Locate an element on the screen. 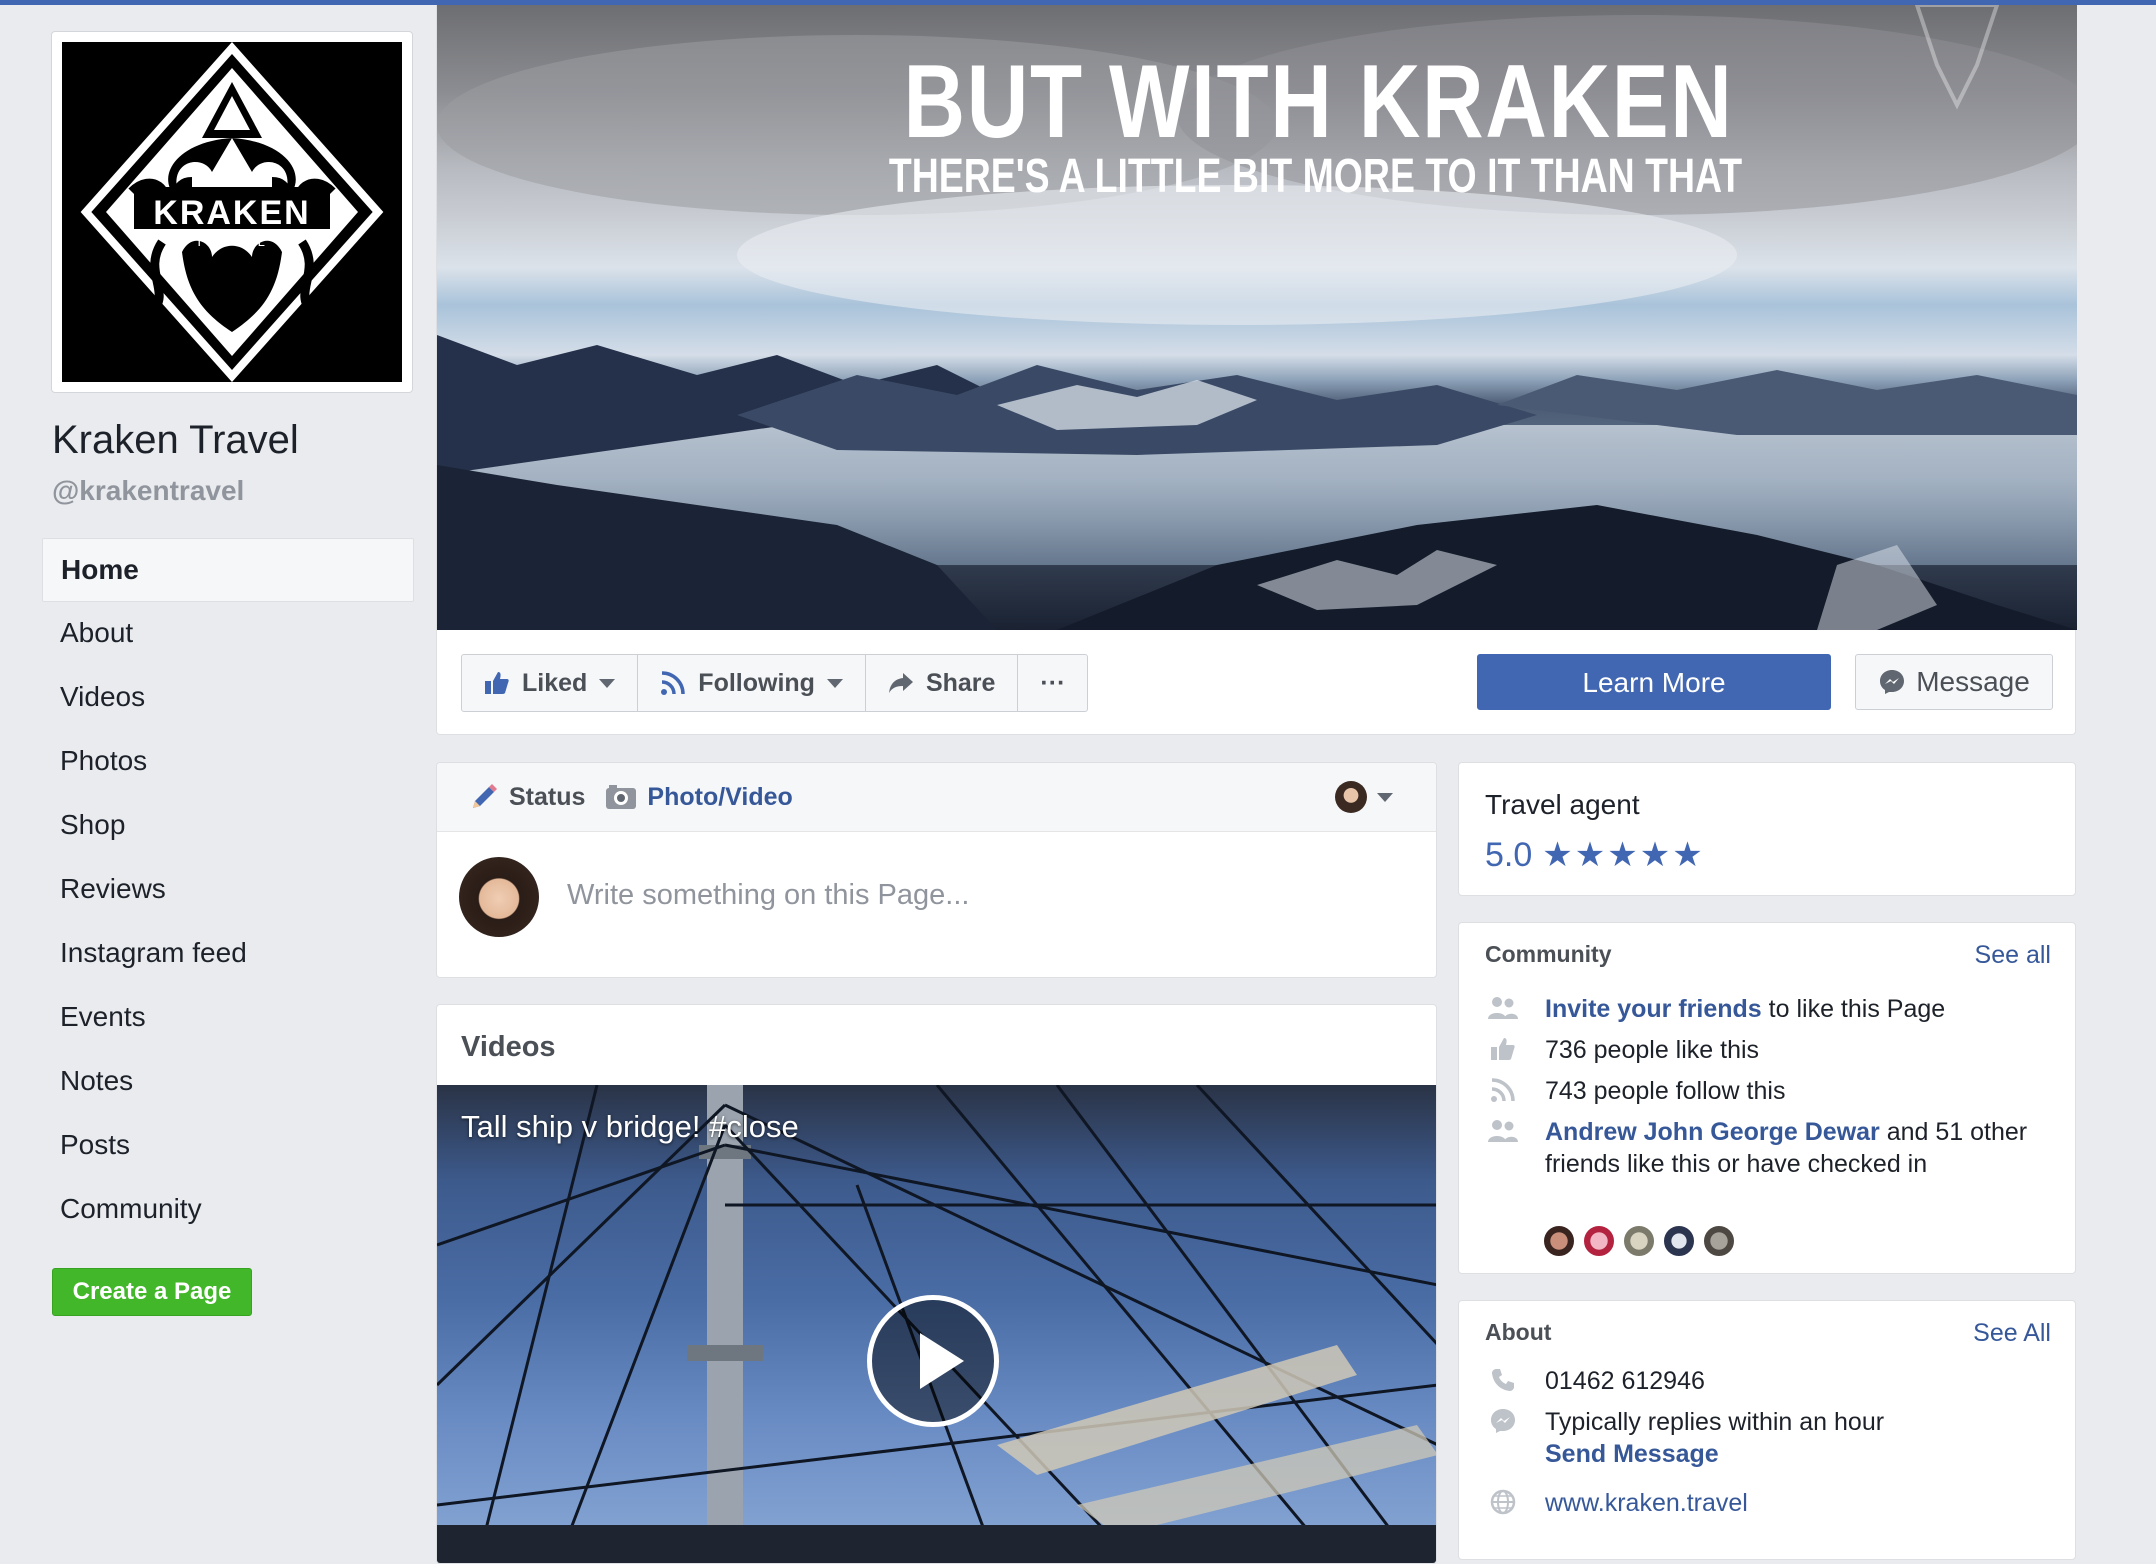  create-page-button: Create a Page is located at coordinates (152, 1292).